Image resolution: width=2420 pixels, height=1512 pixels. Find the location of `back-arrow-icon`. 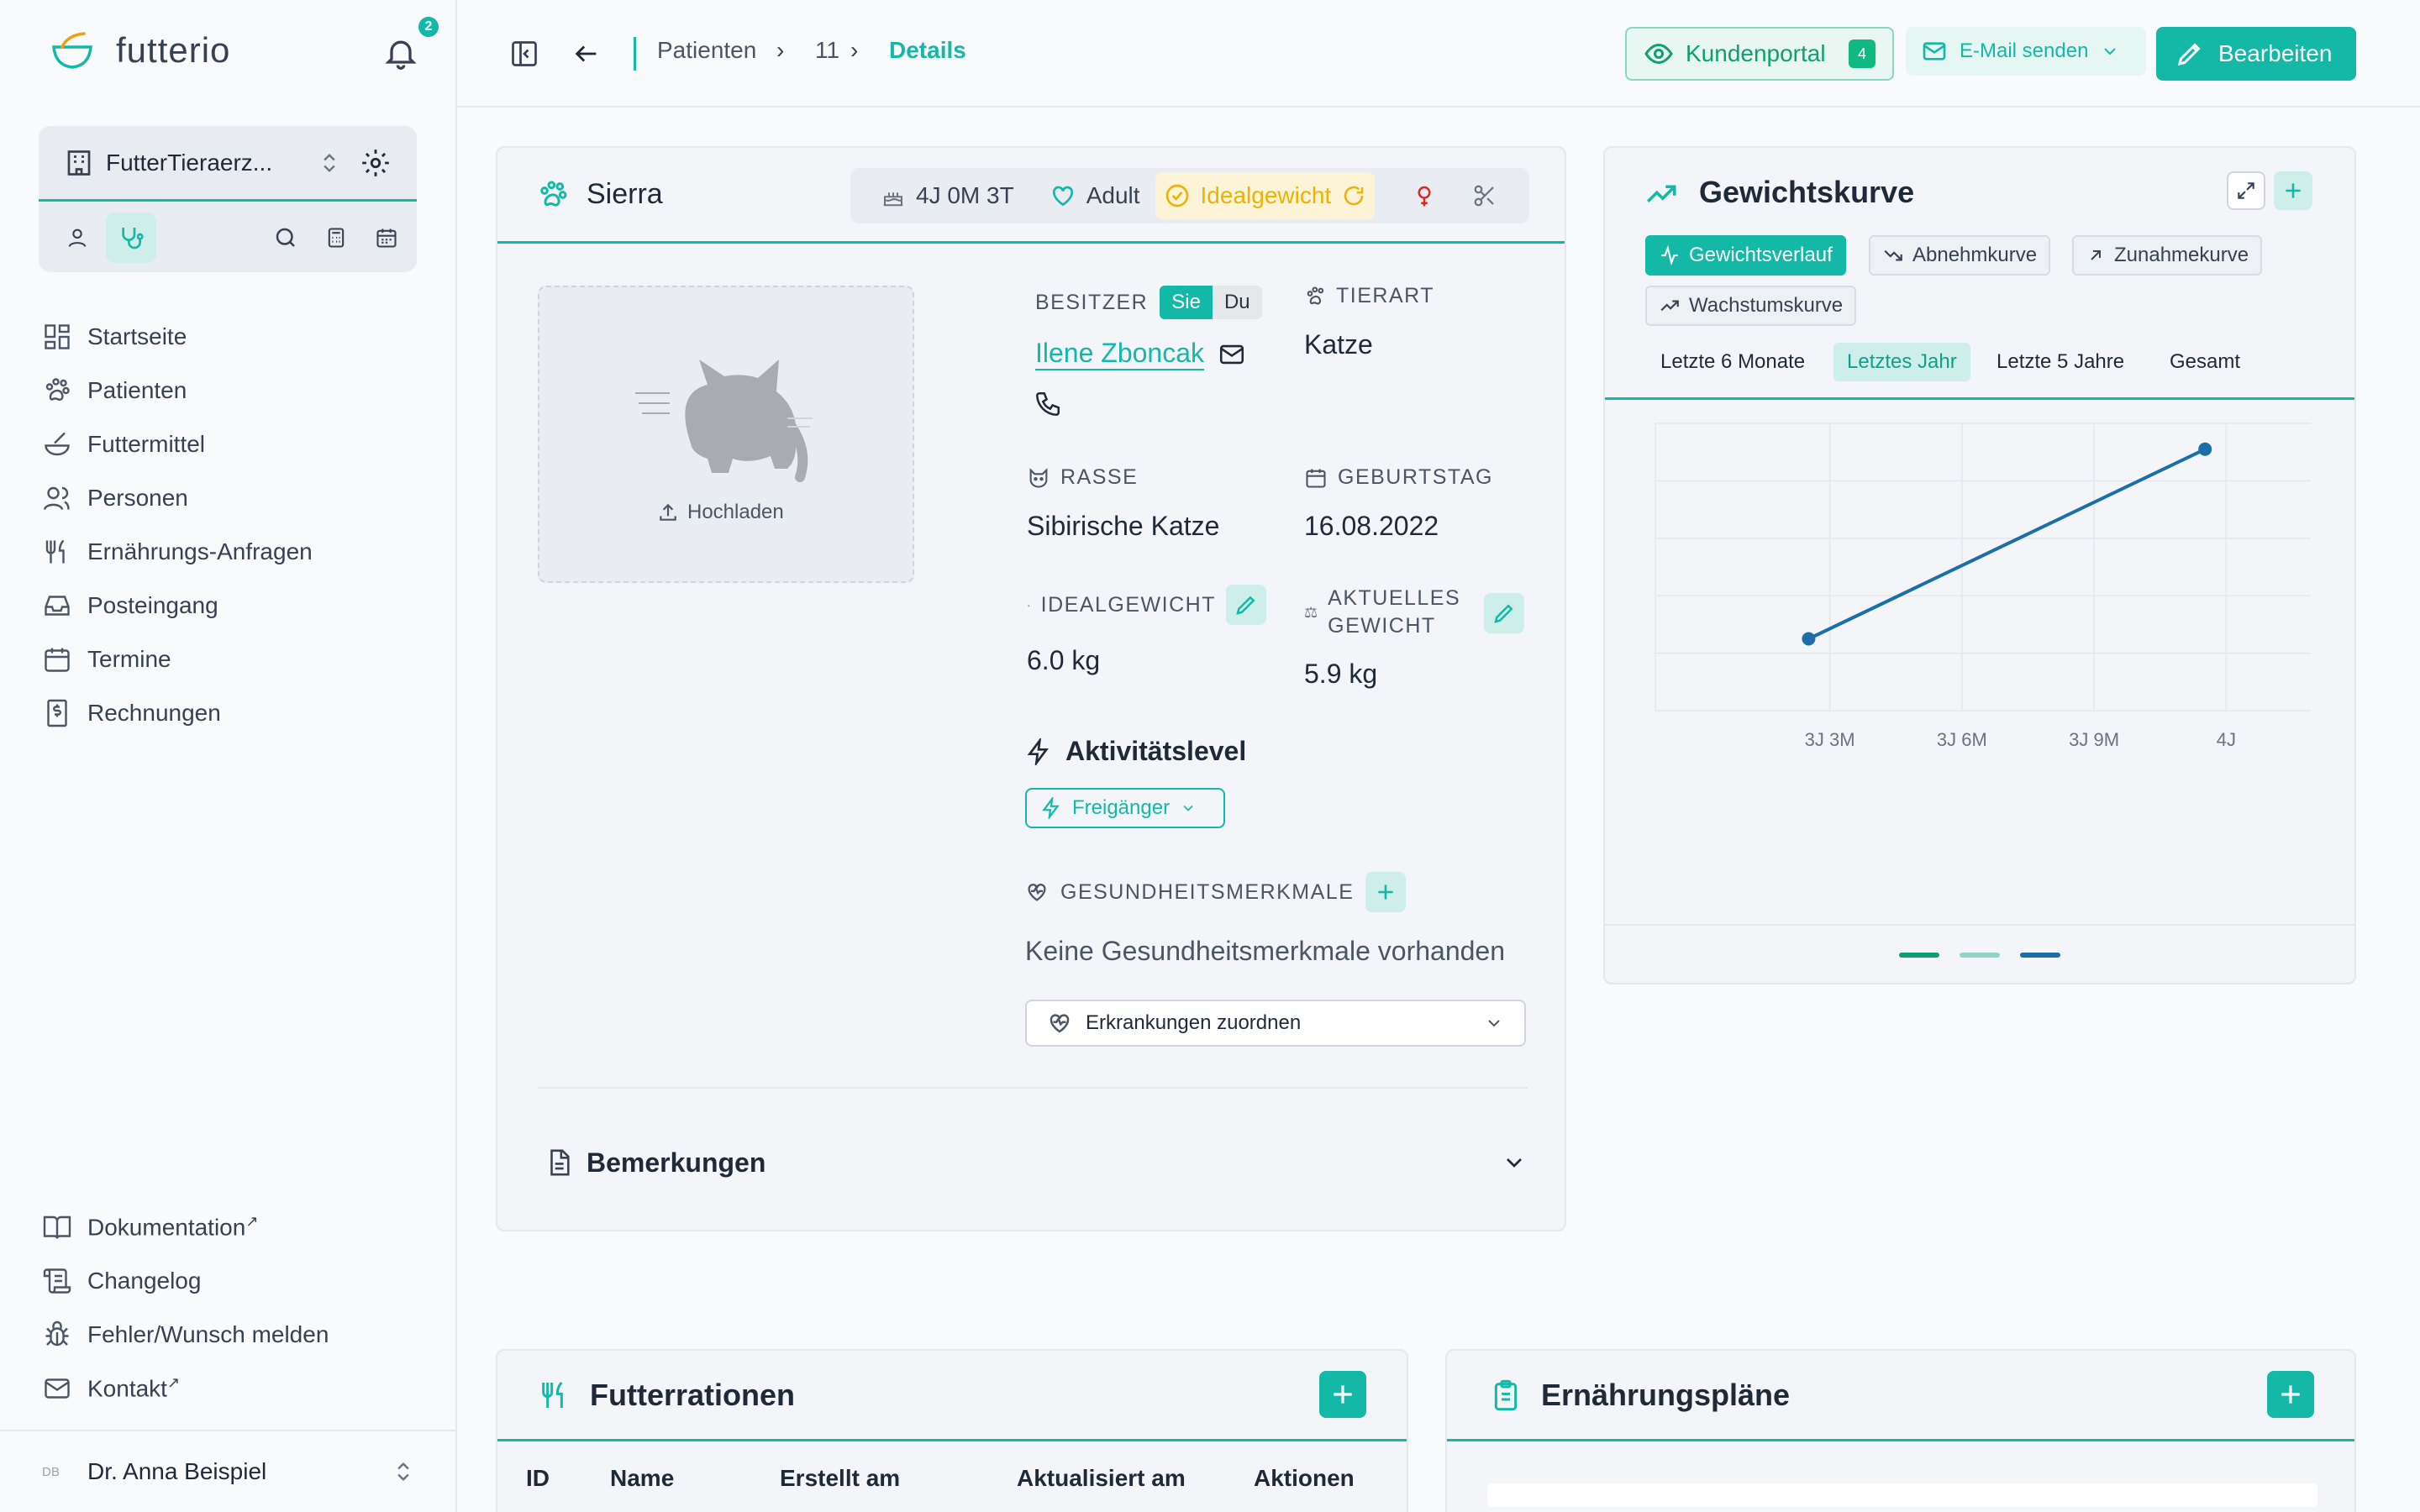

back-arrow-icon is located at coordinates (586, 54).